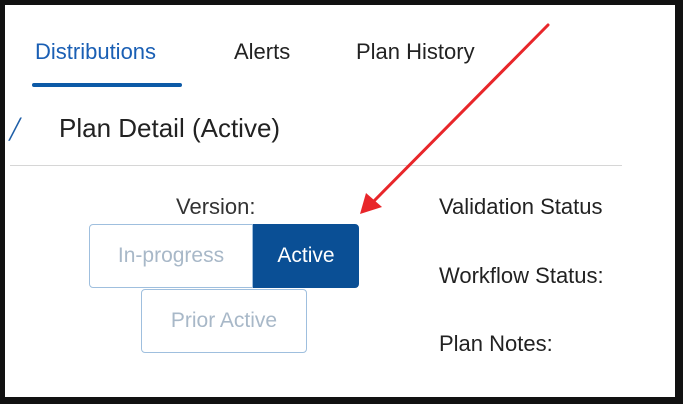 This screenshot has height=404, width=683. Describe the element at coordinates (521, 206) in the screenshot. I see `validation-status-label: Validation Status` at that location.